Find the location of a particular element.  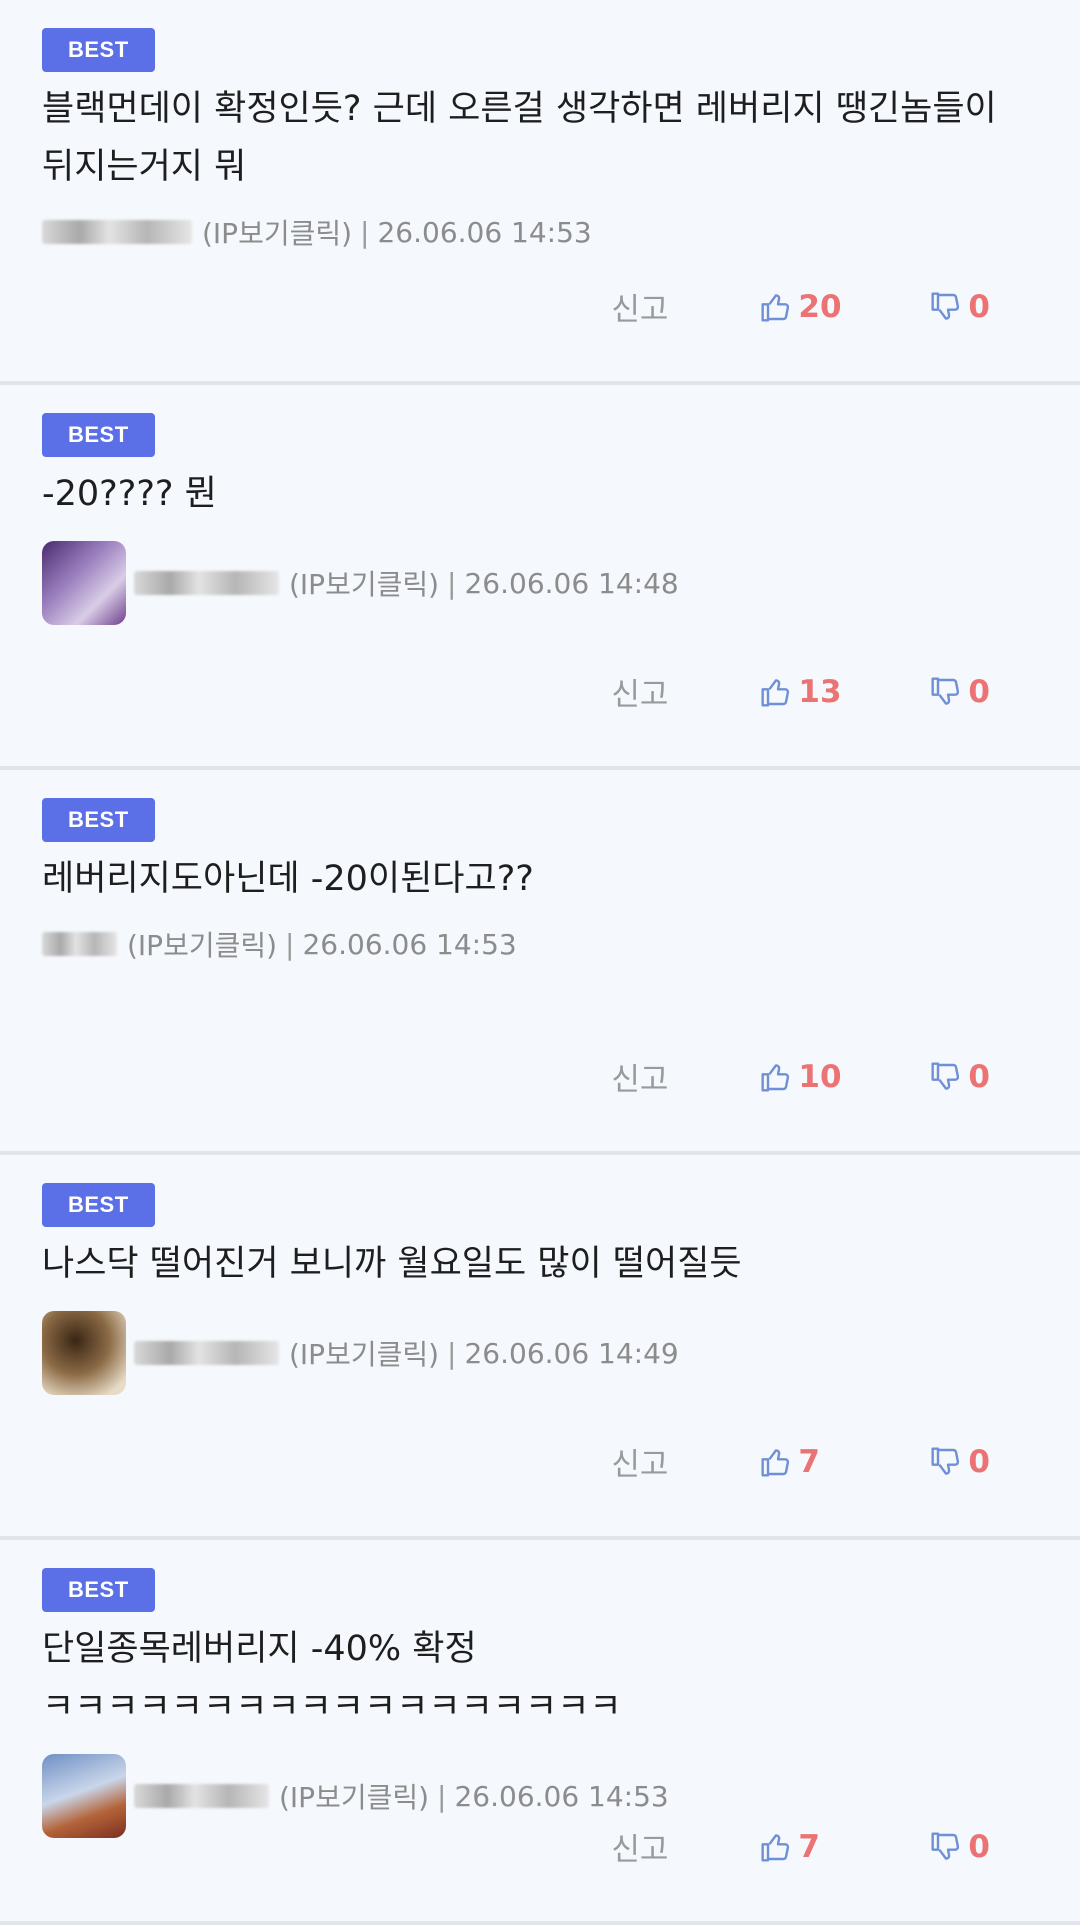

like-count: 20 is located at coordinates (820, 306).